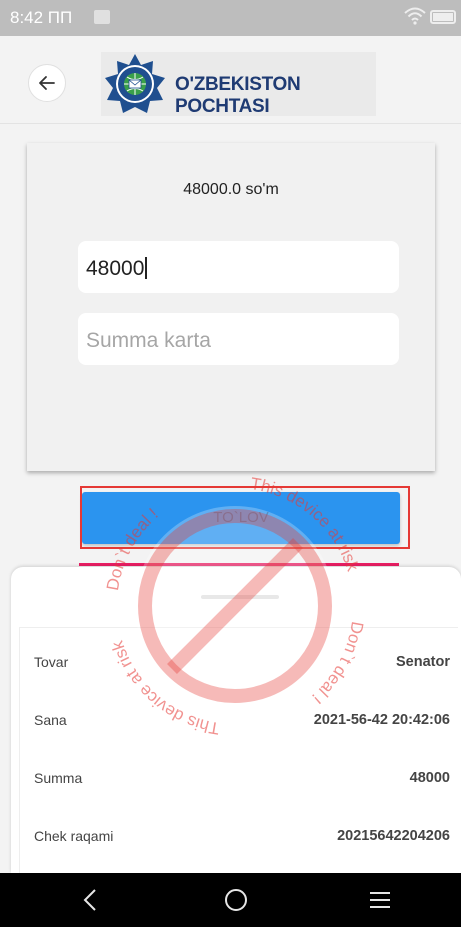 This screenshot has width=461, height=927. I want to click on card-amount-input: Summa karta, so click(238, 339).